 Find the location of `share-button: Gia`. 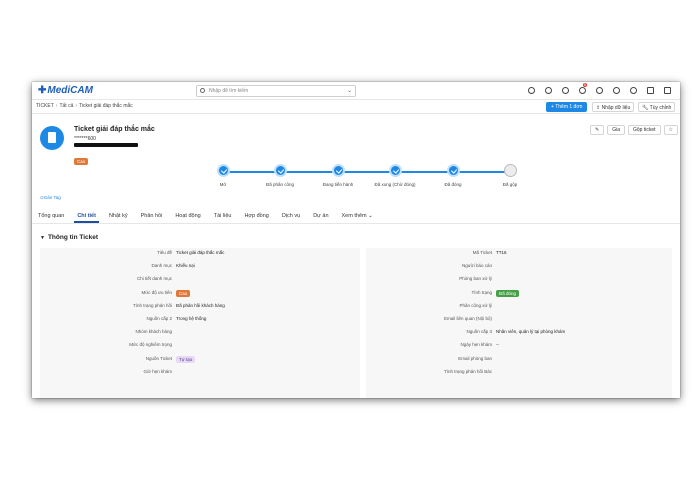

share-button: Gia is located at coordinates (616, 130).